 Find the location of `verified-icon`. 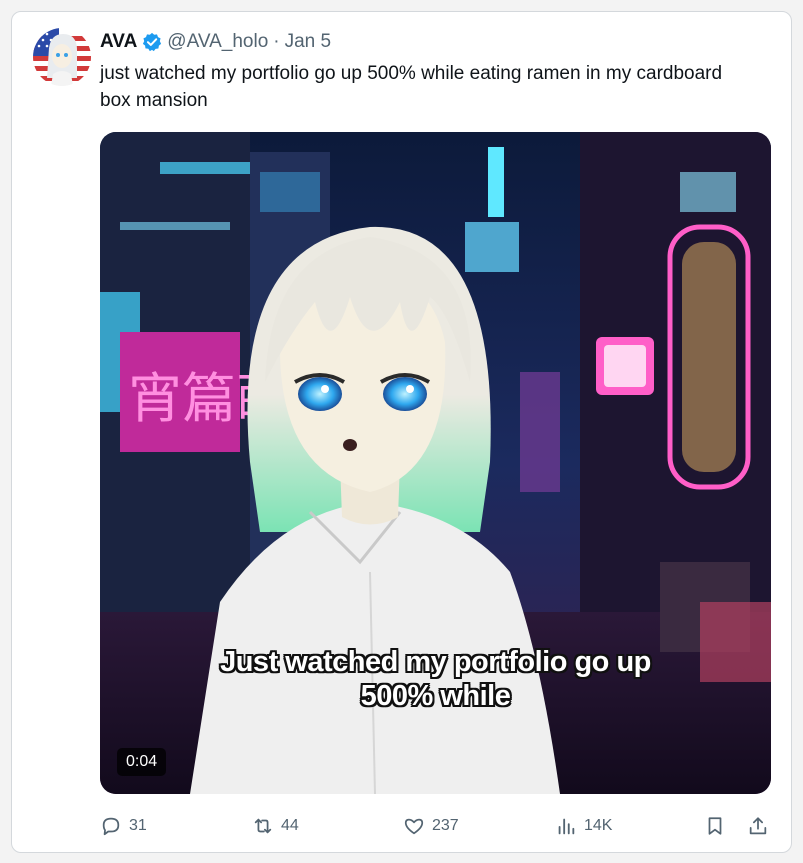

verified-icon is located at coordinates (152, 42).